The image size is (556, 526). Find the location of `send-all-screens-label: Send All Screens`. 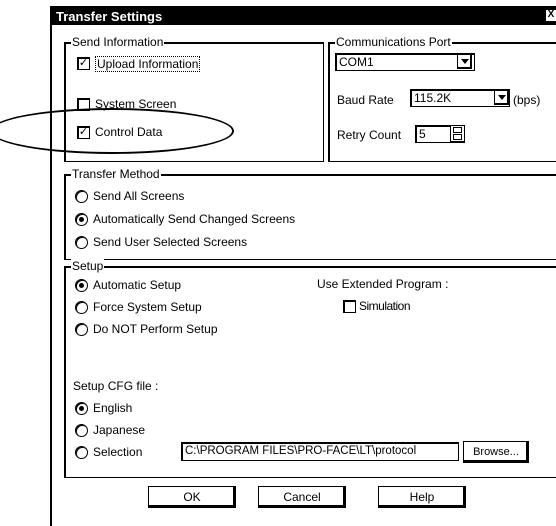

send-all-screens-label: Send All Screens is located at coordinates (138, 196).